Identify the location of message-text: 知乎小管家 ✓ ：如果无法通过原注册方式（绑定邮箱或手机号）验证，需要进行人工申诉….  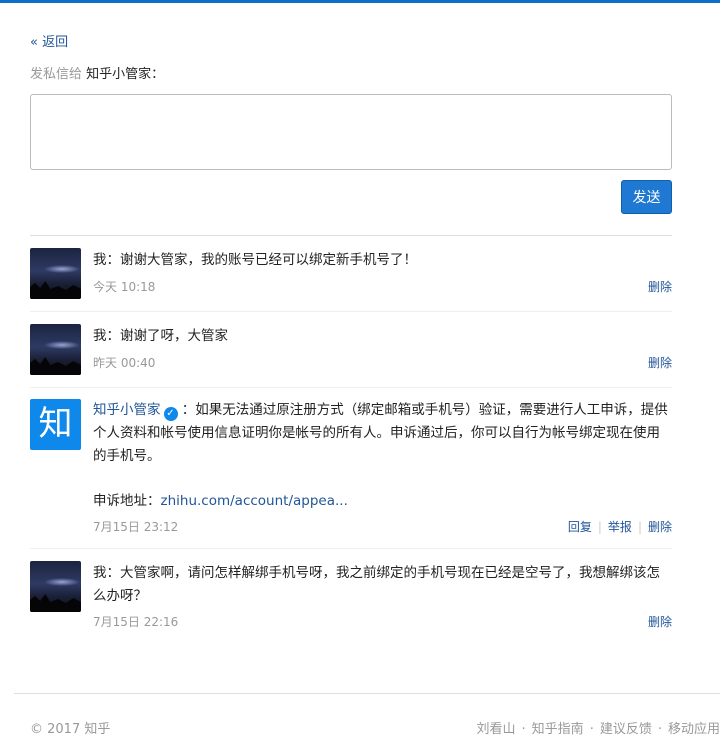
(382, 433).